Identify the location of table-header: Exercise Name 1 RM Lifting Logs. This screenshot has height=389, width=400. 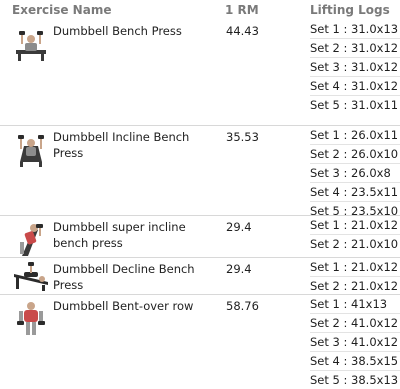
(200, 10).